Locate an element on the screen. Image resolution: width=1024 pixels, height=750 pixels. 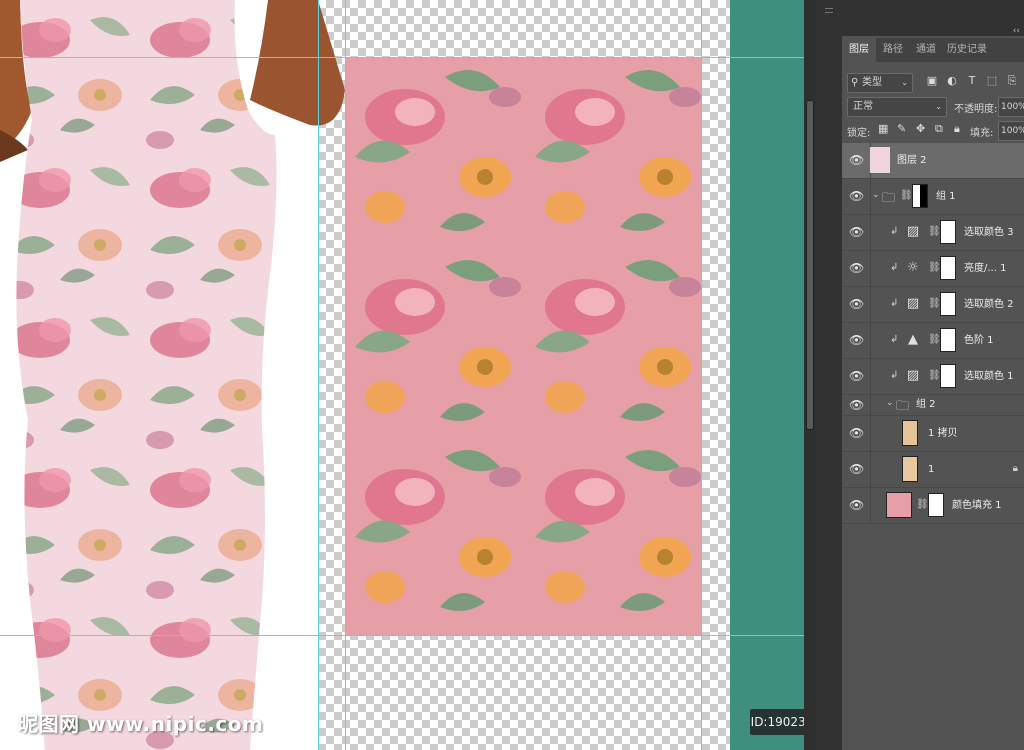
layer-row: 👁︎ ⌄ 🗀︎ 组 2 is located at coordinates (933, 405).